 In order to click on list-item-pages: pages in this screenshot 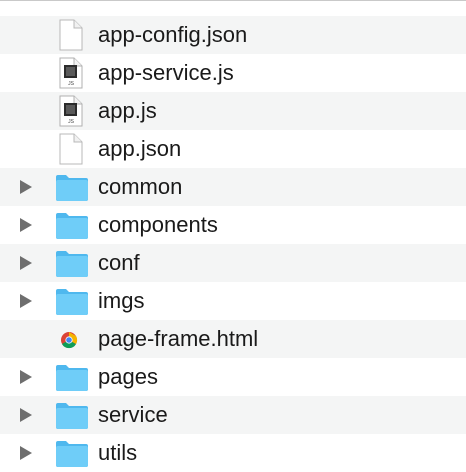, I will do `click(233, 377)`.